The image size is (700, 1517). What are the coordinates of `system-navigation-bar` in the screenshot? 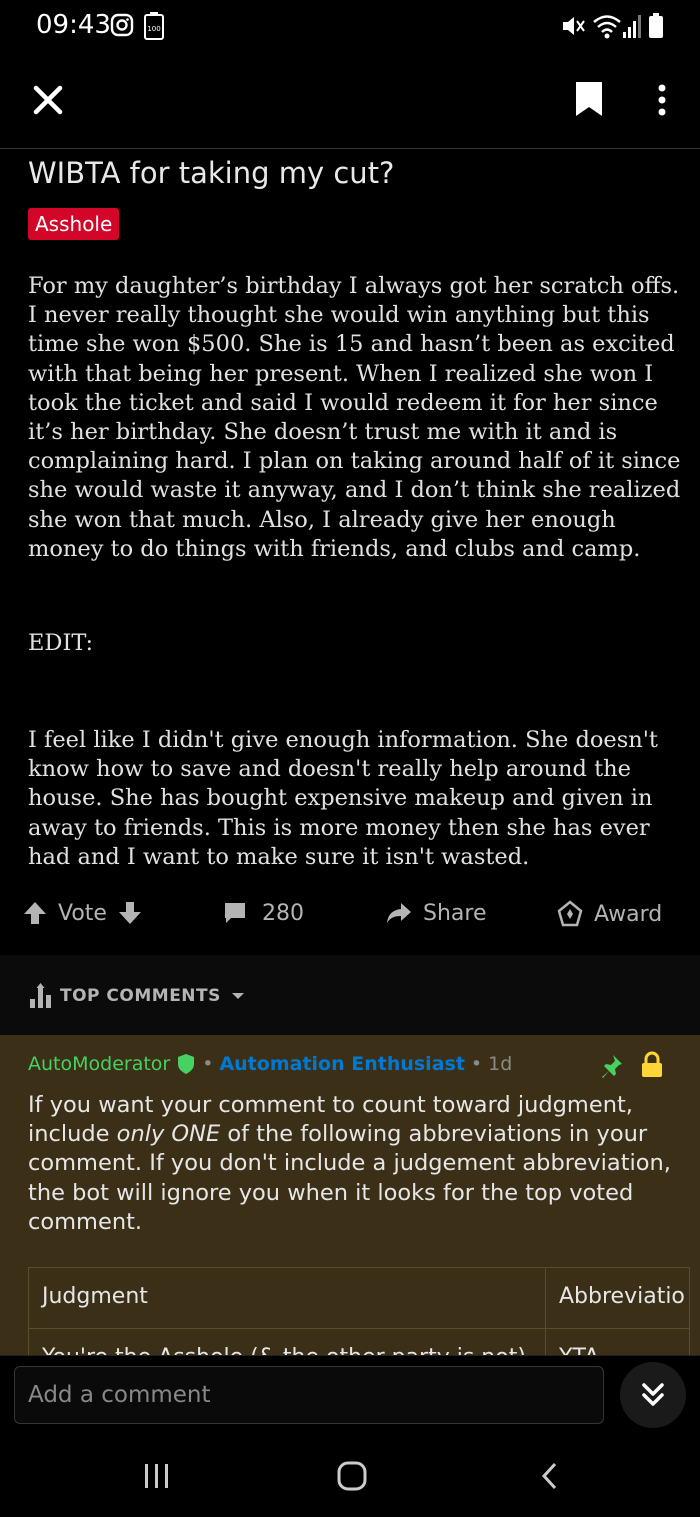 It's located at (350, 1477).